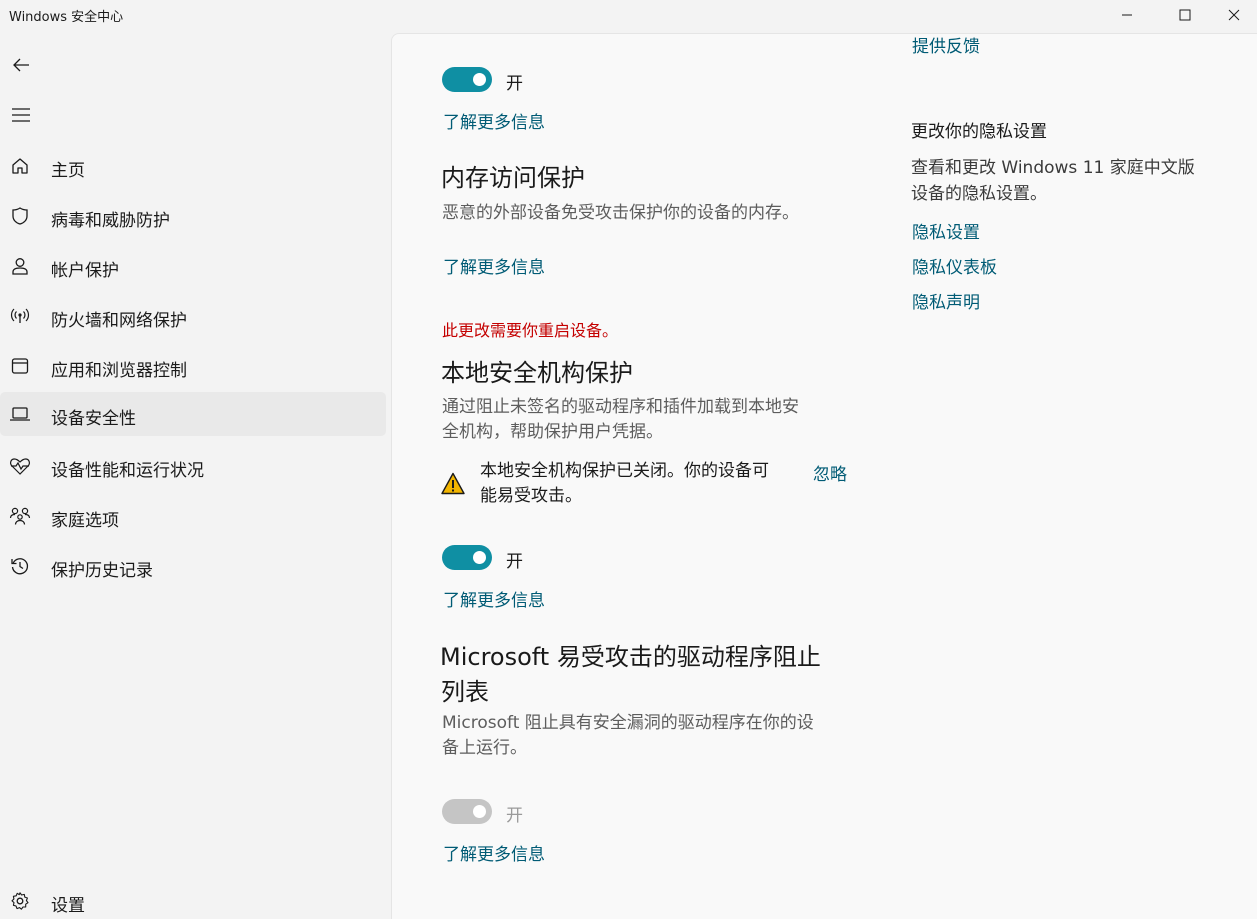 This screenshot has height=919, width=1257. What do you see at coordinates (467, 811) in the screenshot?
I see `driver-blocklist-toggle` at bounding box center [467, 811].